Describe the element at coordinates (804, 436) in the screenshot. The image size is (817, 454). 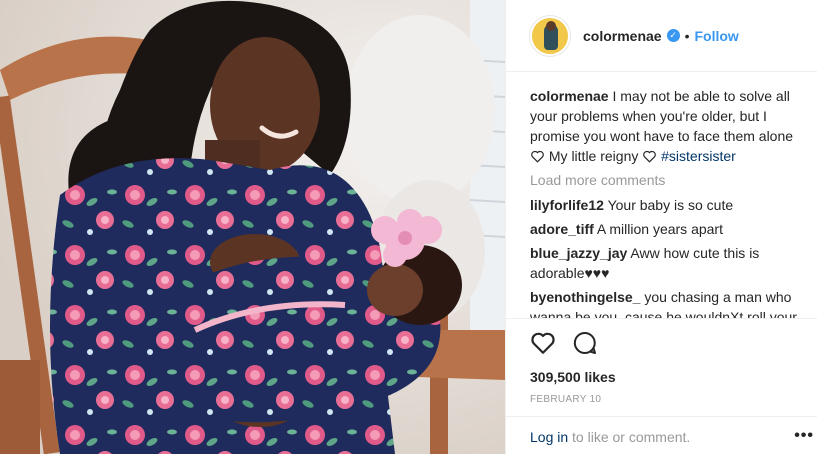
I see `ellipsis-icon: •••` at that location.